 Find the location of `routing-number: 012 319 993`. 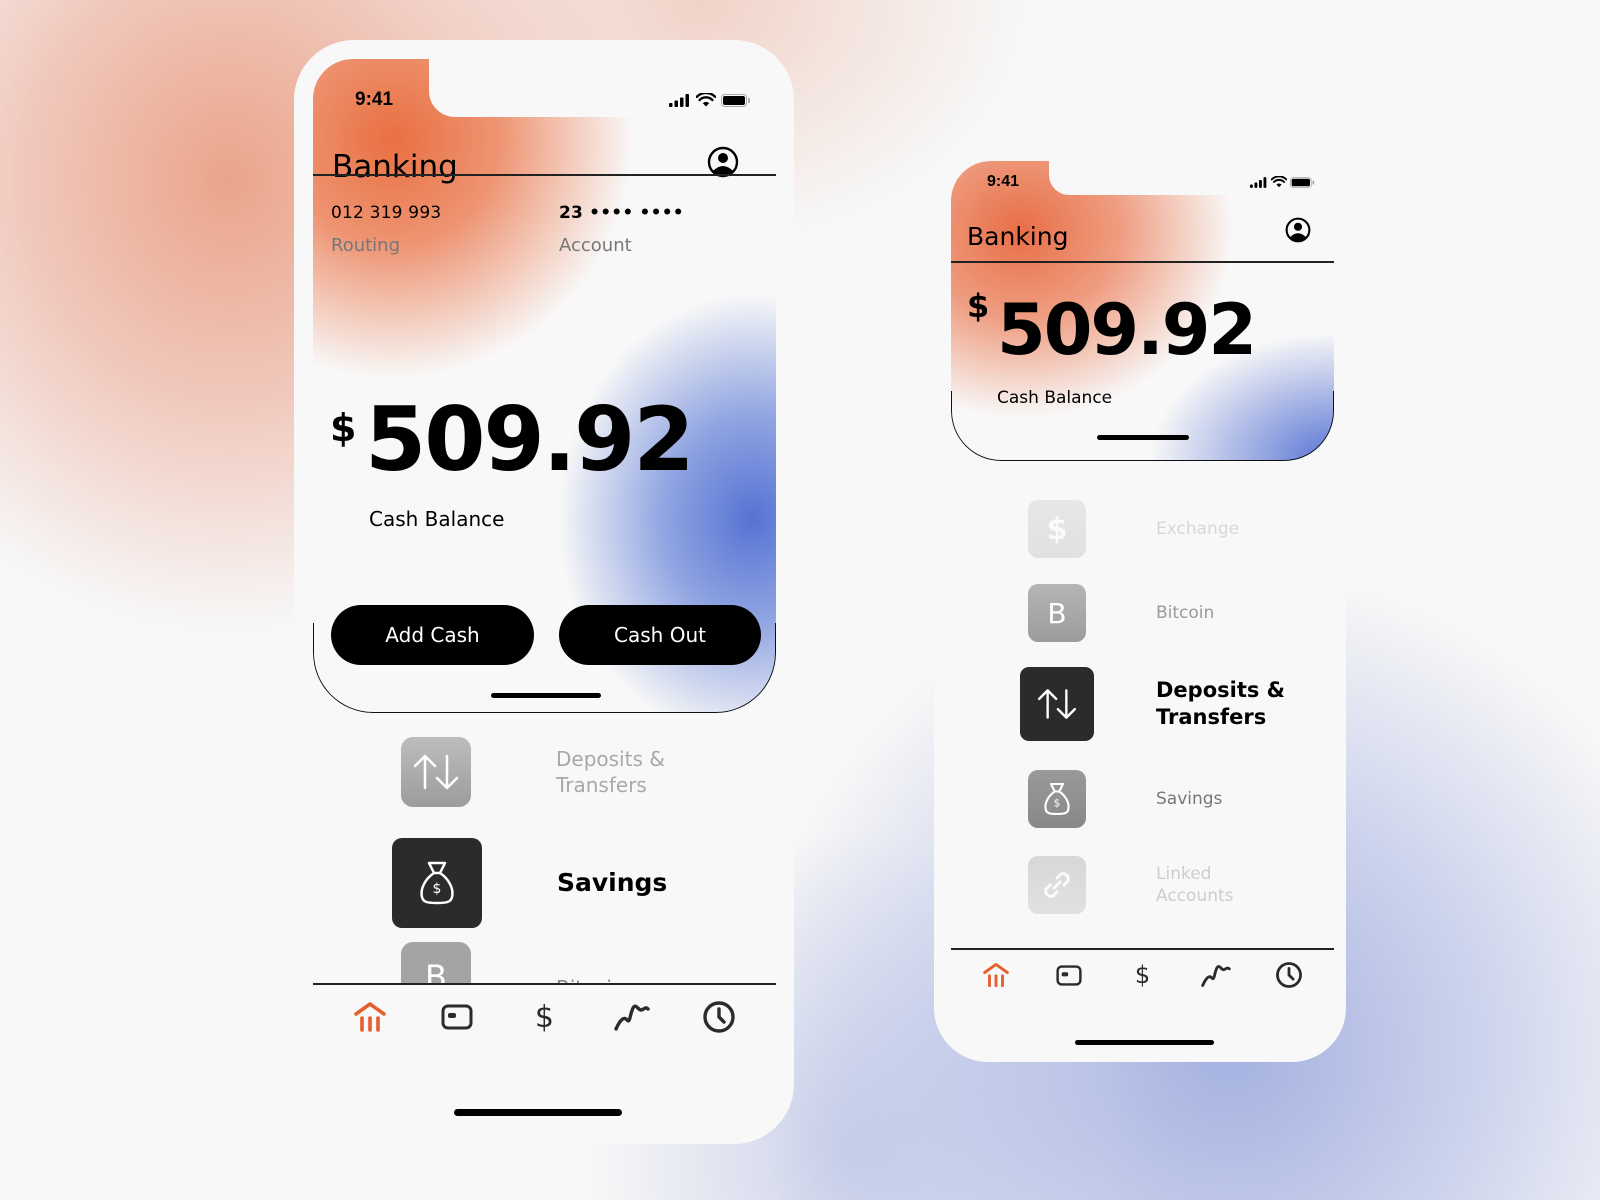

routing-number: 012 319 993 is located at coordinates (386, 213).